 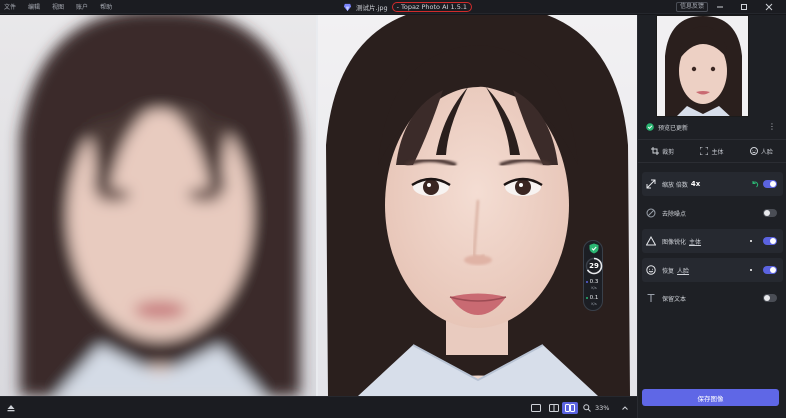 I want to click on maximize-button, so click(x=744, y=7).